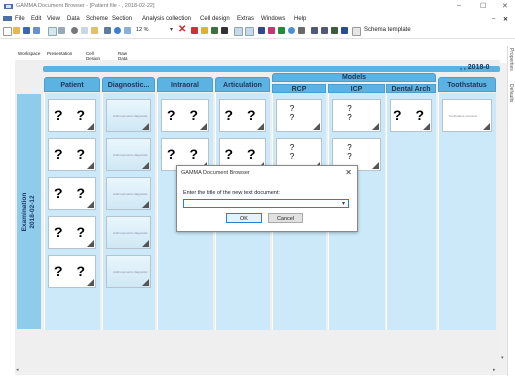 The height and width of the screenshot is (385, 515). I want to click on input-dropdown-icon: ▾, so click(343, 203).